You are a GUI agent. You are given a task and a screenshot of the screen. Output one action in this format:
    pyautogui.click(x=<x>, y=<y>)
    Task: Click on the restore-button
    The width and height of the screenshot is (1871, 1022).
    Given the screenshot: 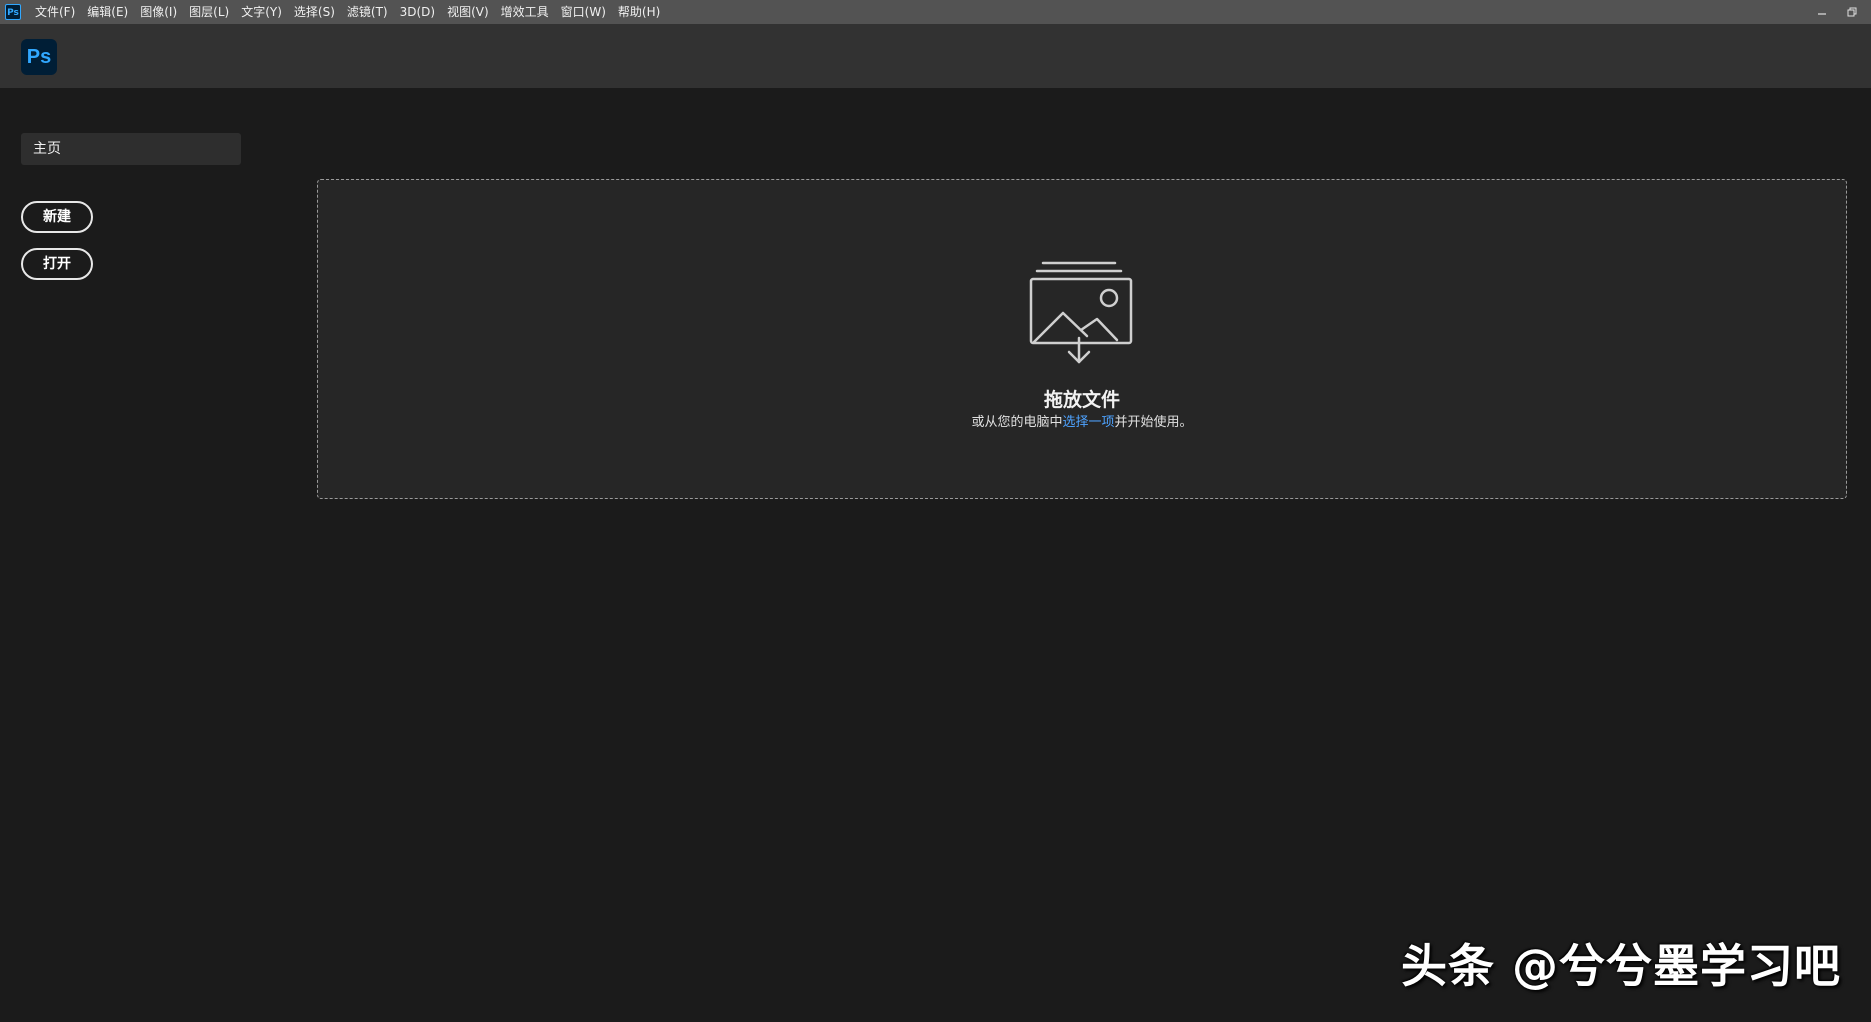 What is the action you would take?
    pyautogui.click(x=1852, y=11)
    